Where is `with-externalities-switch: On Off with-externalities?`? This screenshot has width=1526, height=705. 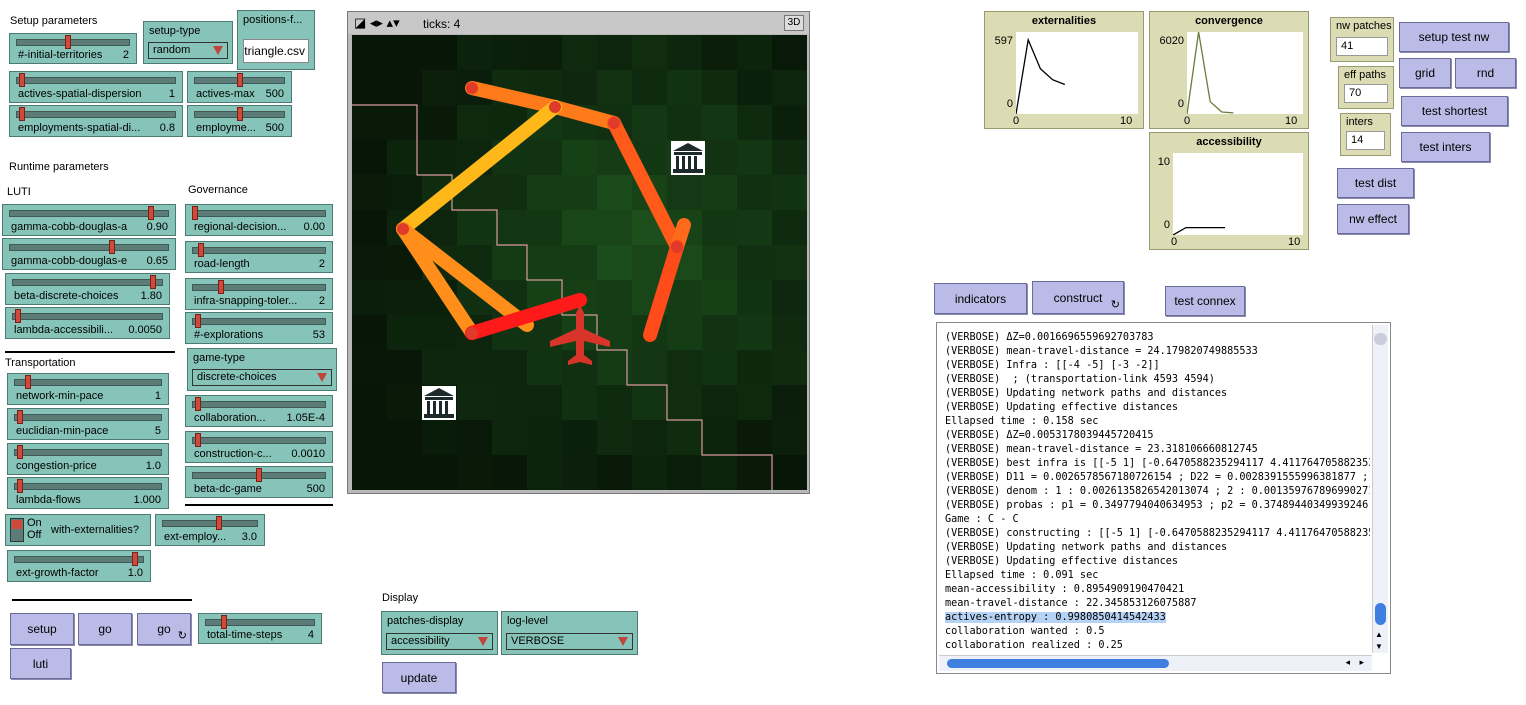 with-externalities-switch: On Off with-externalities? is located at coordinates (78, 530).